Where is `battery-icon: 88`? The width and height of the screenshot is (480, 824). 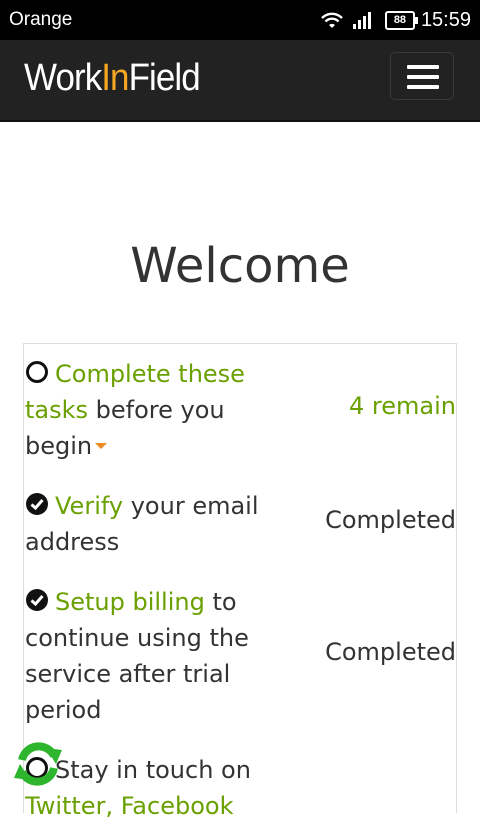 battery-icon: 88 is located at coordinates (401, 20).